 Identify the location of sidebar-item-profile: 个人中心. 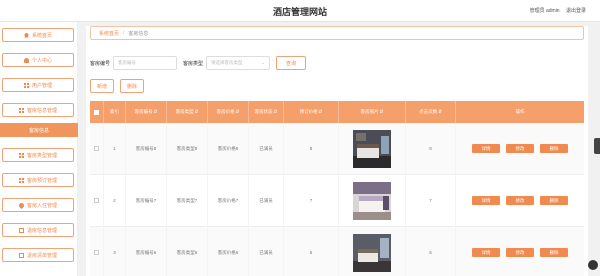
(38, 60).